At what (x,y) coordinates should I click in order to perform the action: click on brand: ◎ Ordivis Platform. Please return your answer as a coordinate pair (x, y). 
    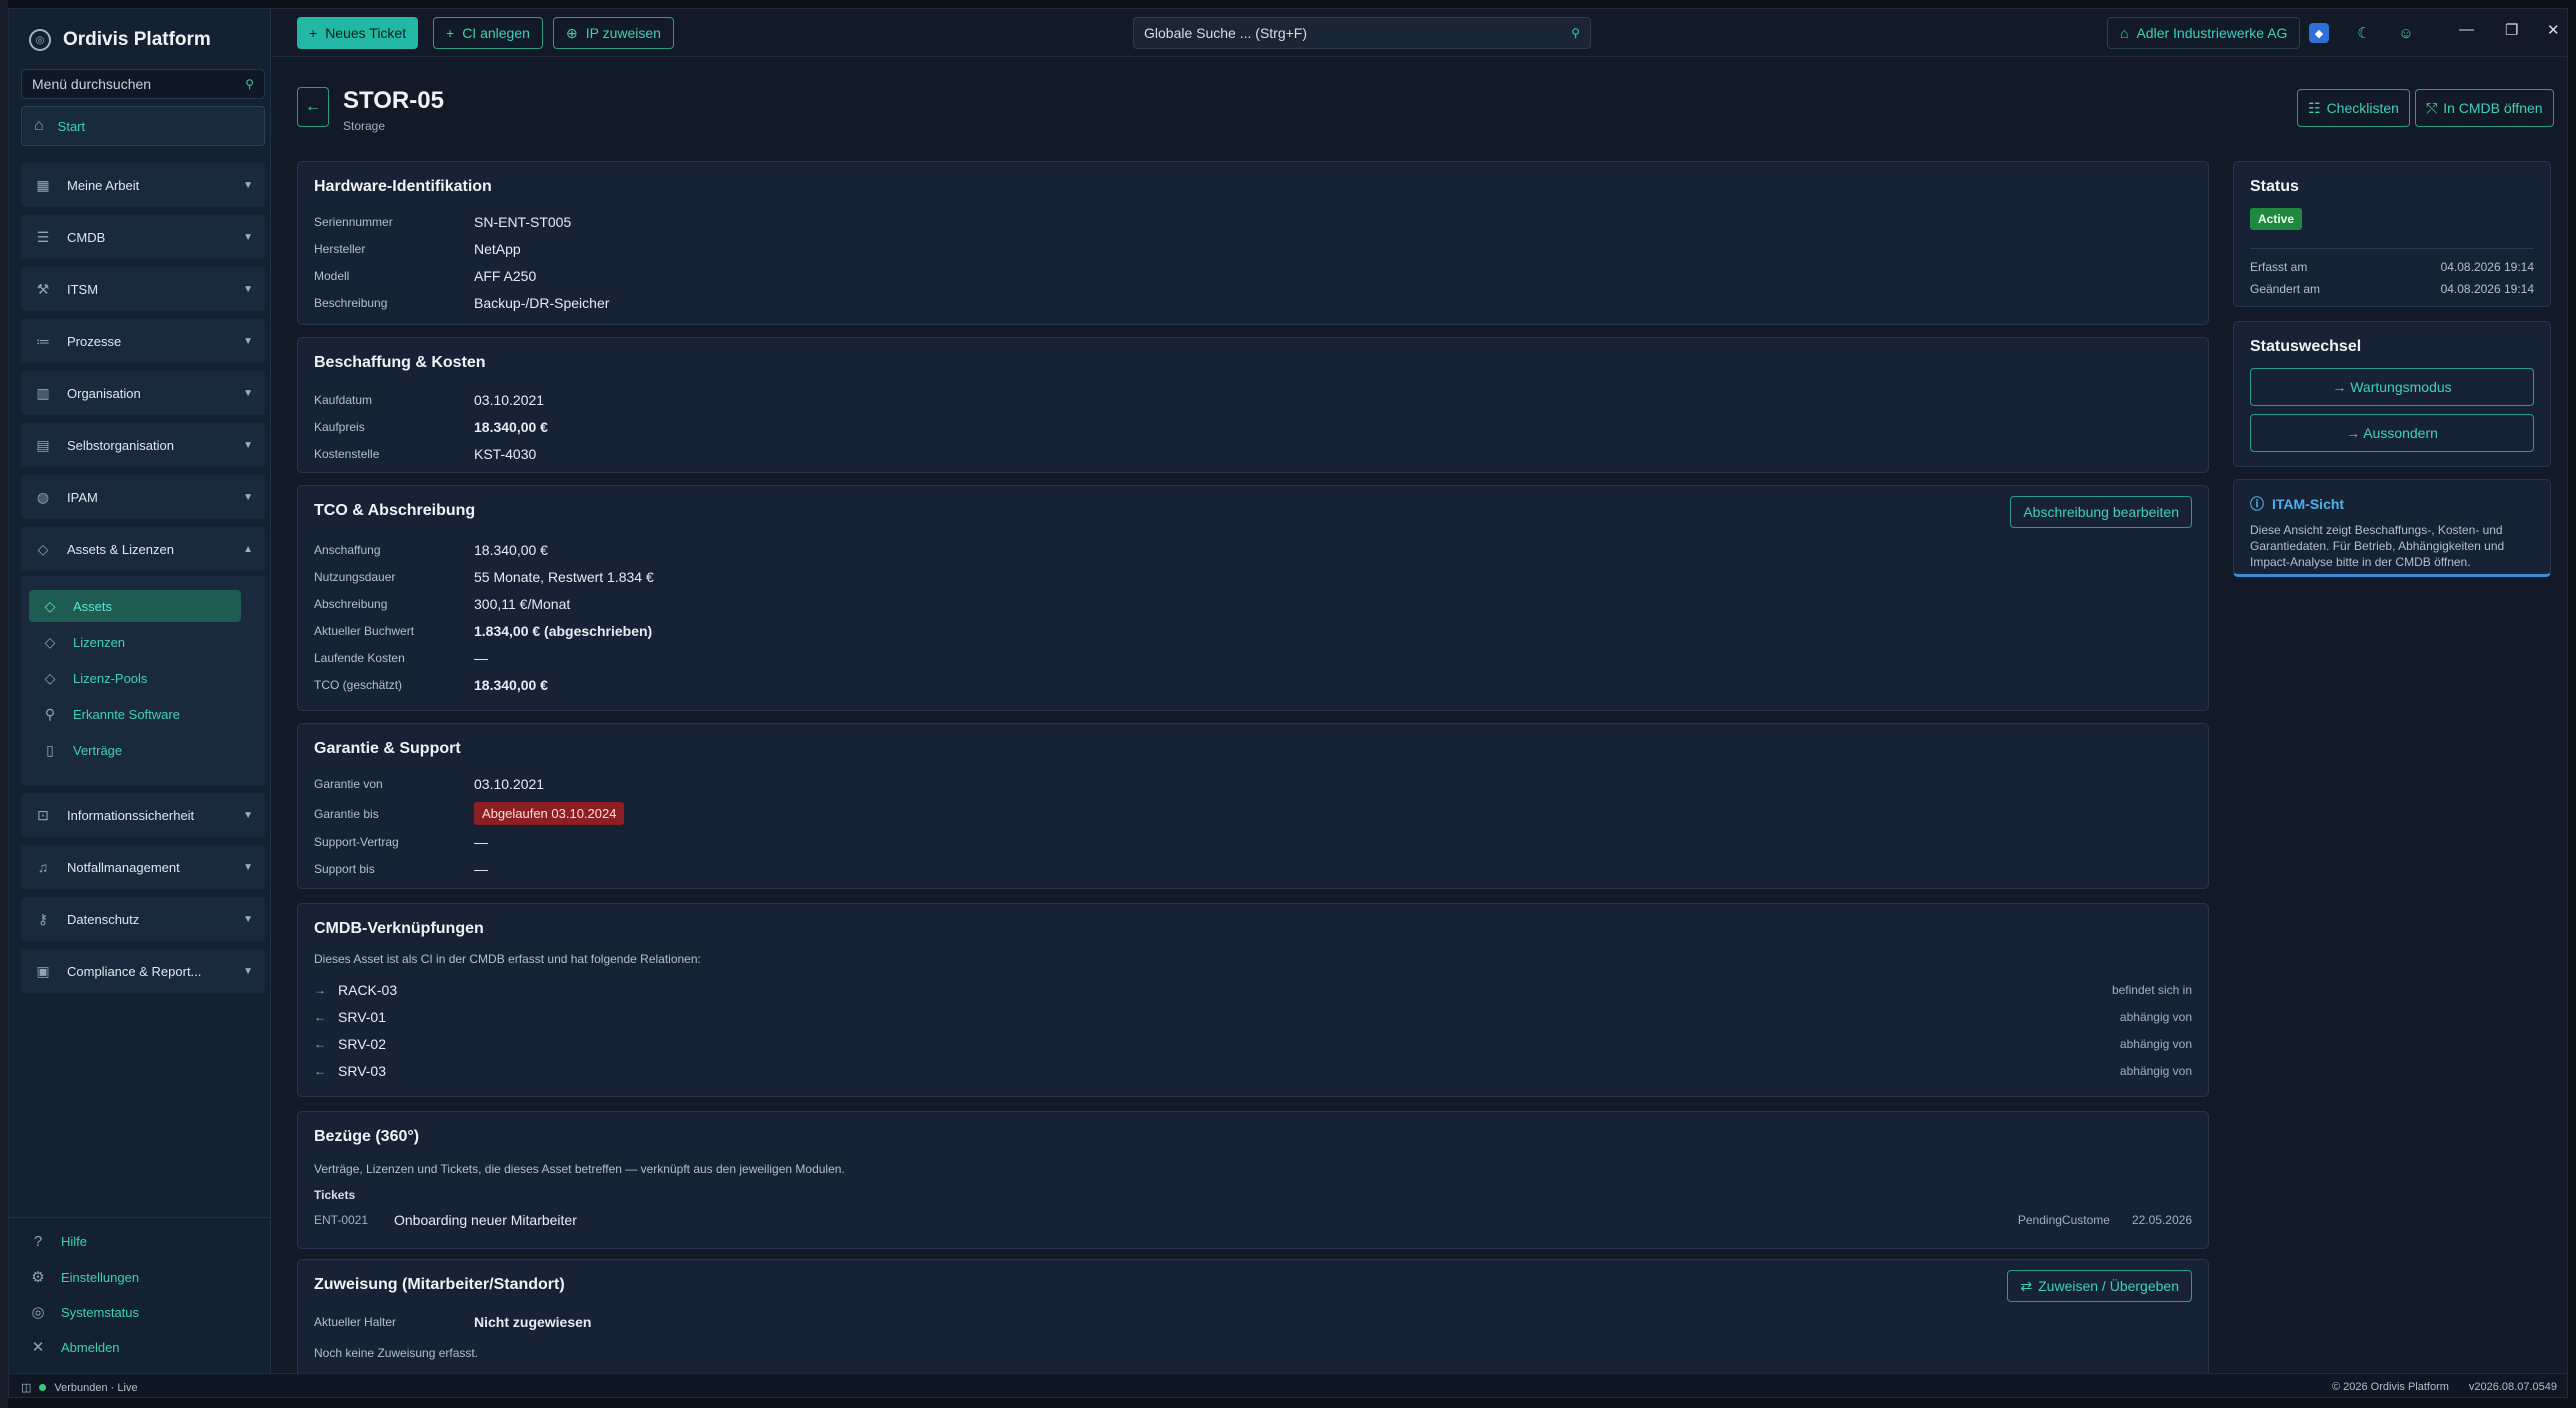
    Looking at the image, I should click on (120, 40).